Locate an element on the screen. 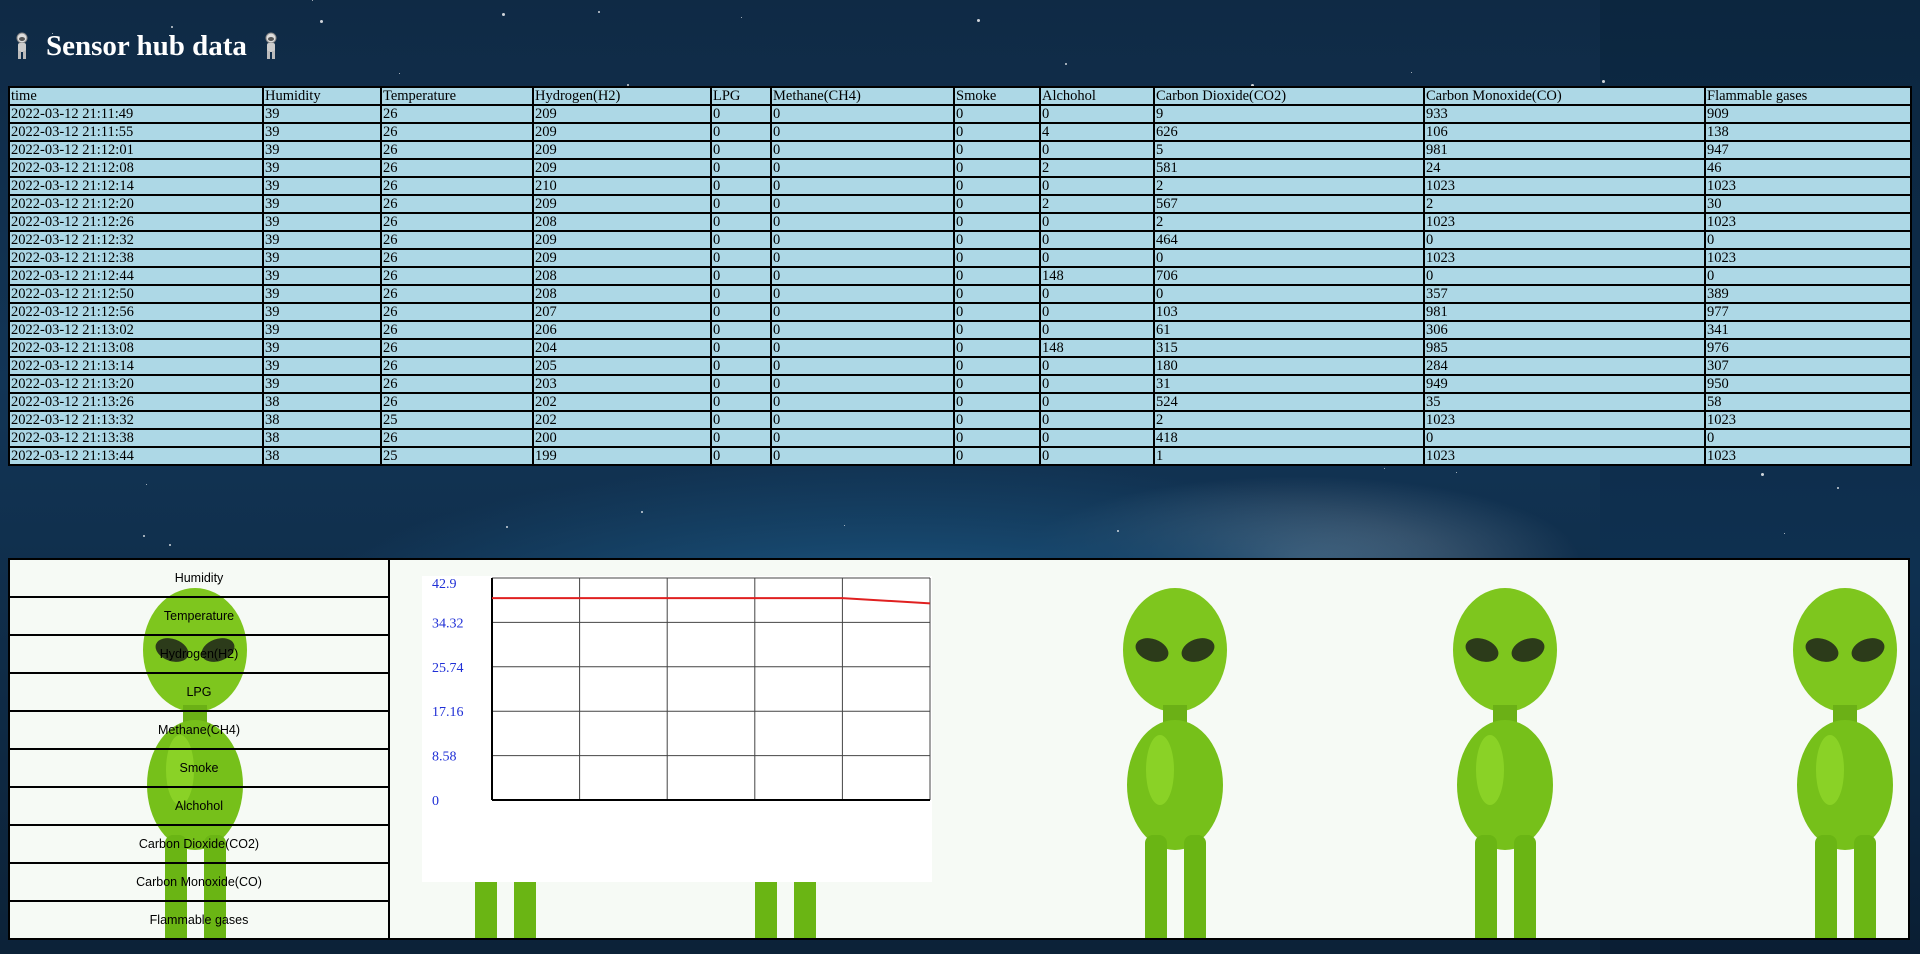 This screenshot has width=1920, height=954. table-cell: 148 is located at coordinates (1097, 348).